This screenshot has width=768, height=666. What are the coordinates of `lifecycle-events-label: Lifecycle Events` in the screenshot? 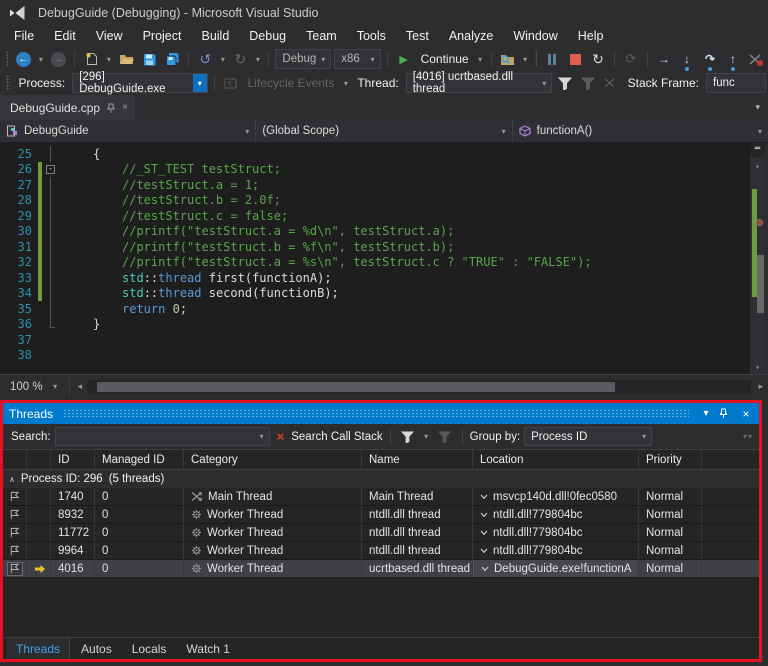 It's located at (291, 83).